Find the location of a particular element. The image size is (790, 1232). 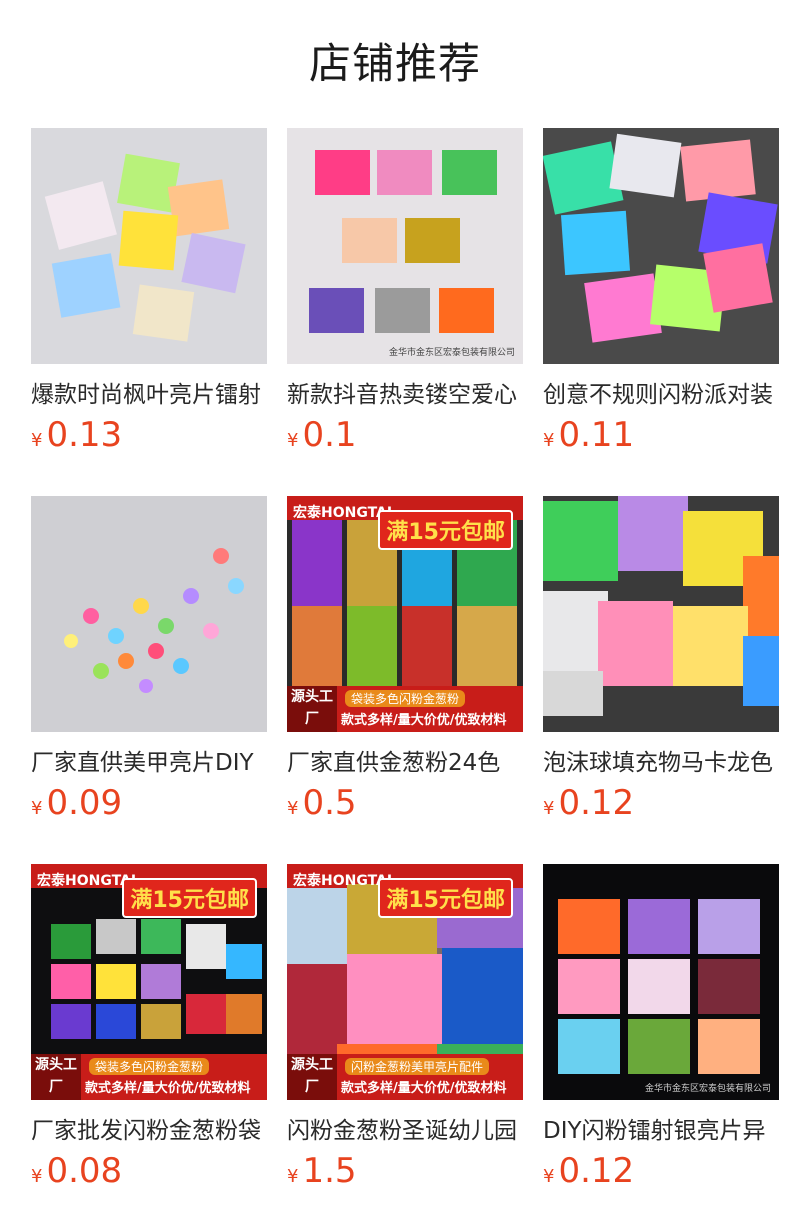

product-price: ¥0.09 is located at coordinates (76, 803).